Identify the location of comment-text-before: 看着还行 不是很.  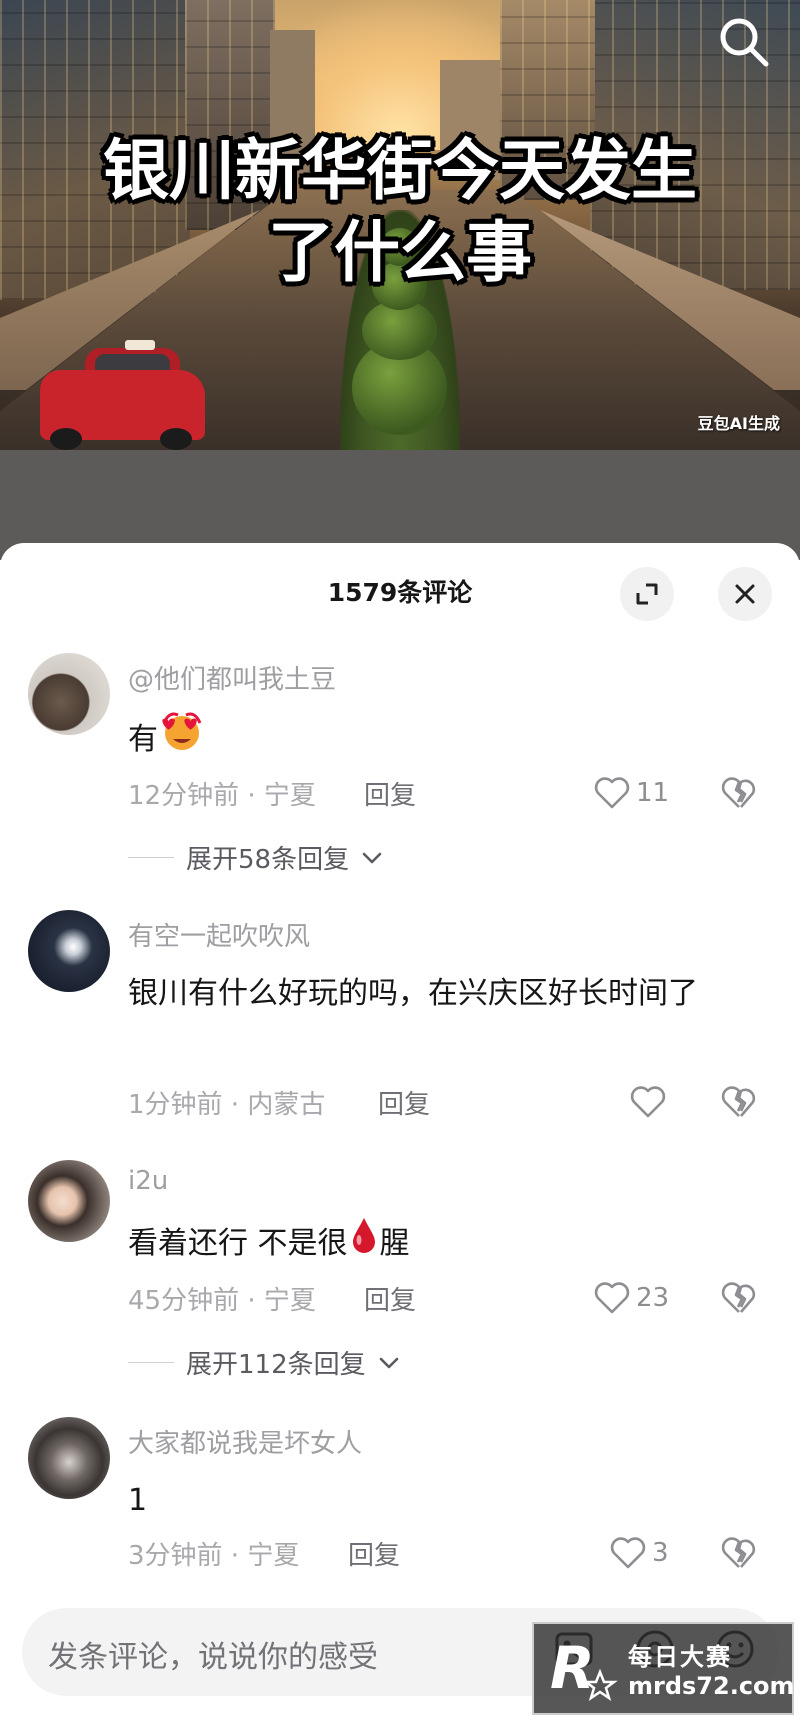
(238, 1243).